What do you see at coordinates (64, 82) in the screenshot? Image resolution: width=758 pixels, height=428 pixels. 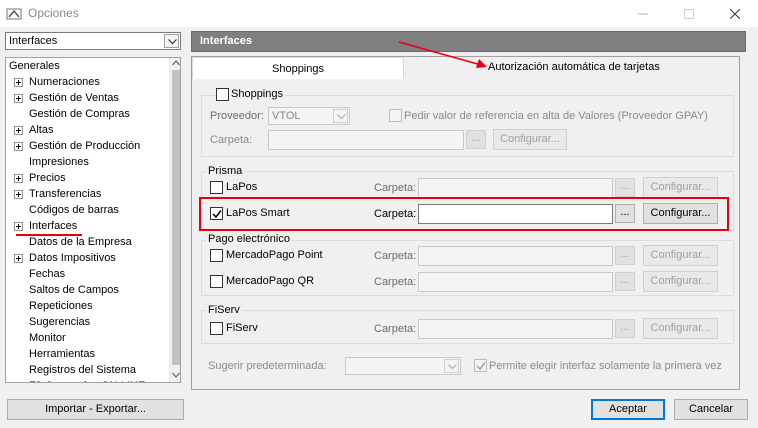 I see `tree-item-label: Numeraciones` at bounding box center [64, 82].